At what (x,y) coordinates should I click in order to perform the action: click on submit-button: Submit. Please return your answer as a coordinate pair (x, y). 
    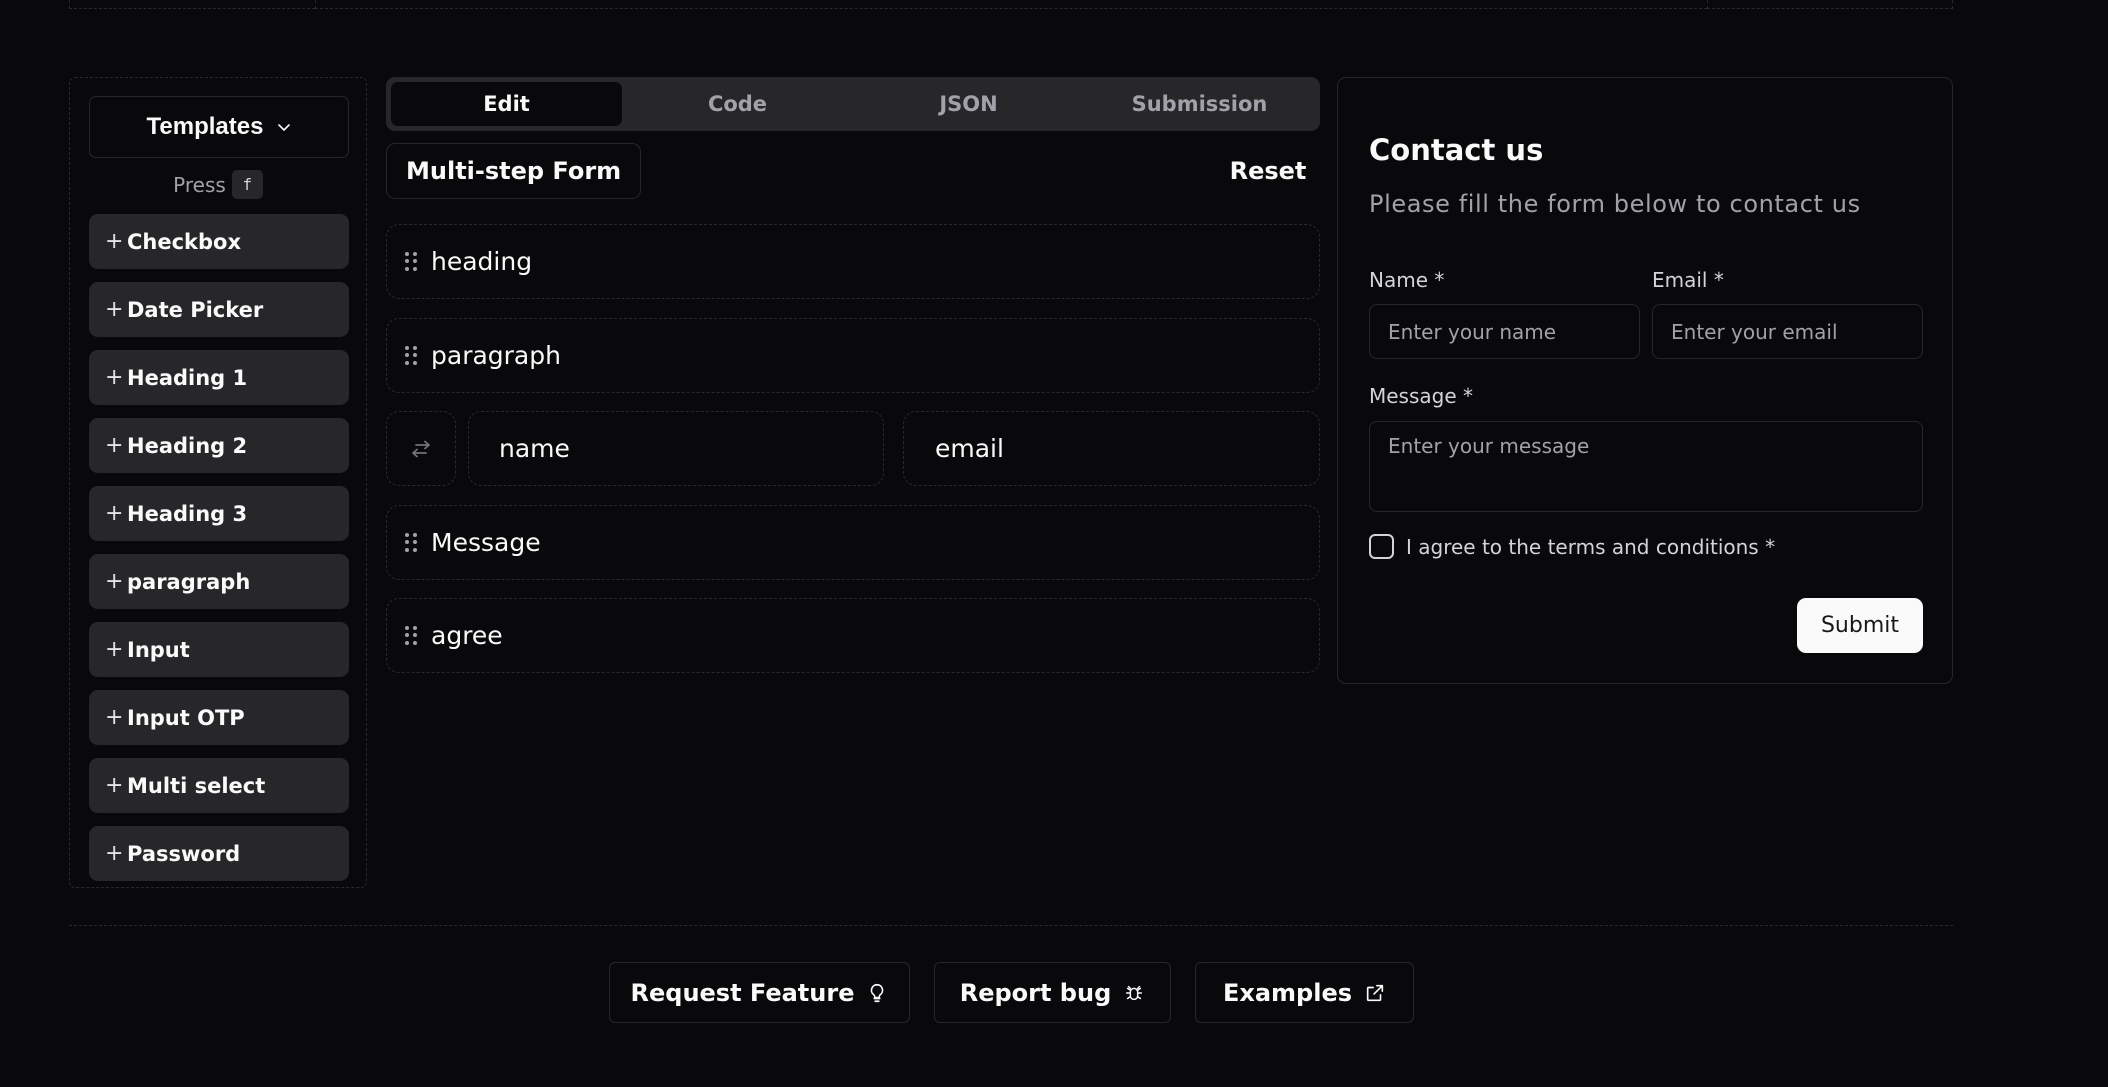
    Looking at the image, I should click on (1860, 625).